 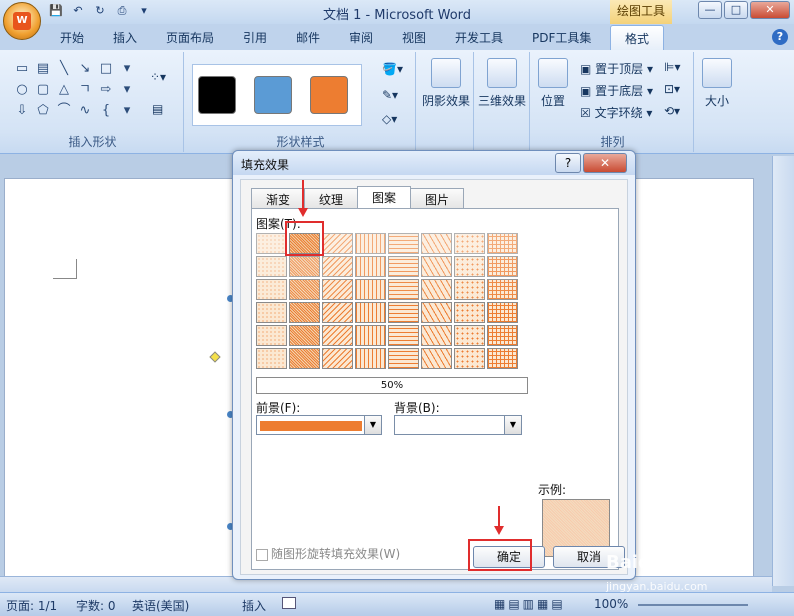 I want to click on tab-page-layout: 页面布局, so click(x=190, y=37).